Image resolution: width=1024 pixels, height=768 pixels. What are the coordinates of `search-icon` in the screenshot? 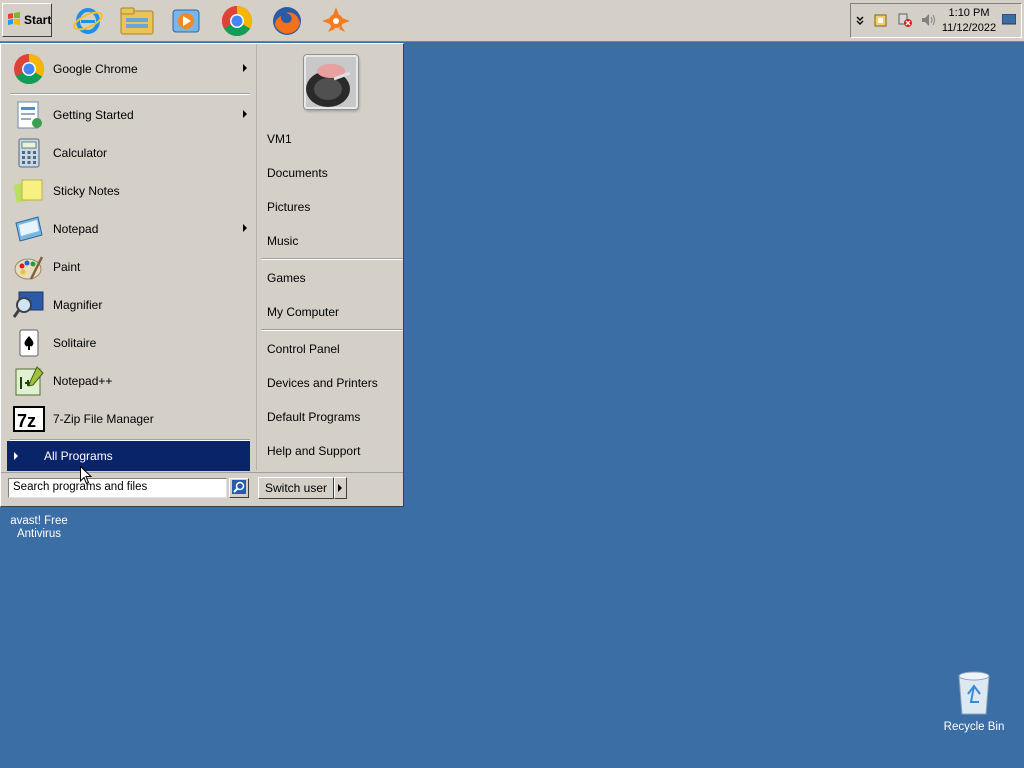 It's located at (239, 488).